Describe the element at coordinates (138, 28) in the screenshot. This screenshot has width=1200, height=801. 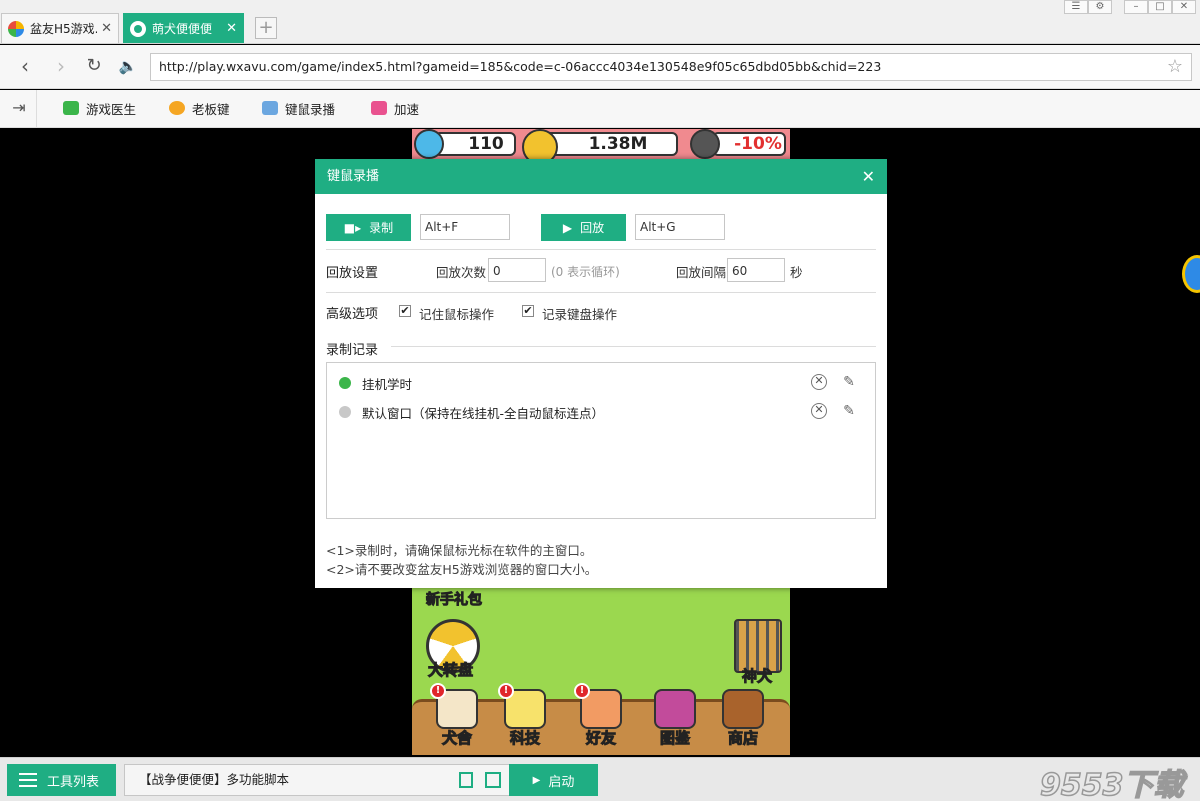
I see `game-logo-icon` at that location.